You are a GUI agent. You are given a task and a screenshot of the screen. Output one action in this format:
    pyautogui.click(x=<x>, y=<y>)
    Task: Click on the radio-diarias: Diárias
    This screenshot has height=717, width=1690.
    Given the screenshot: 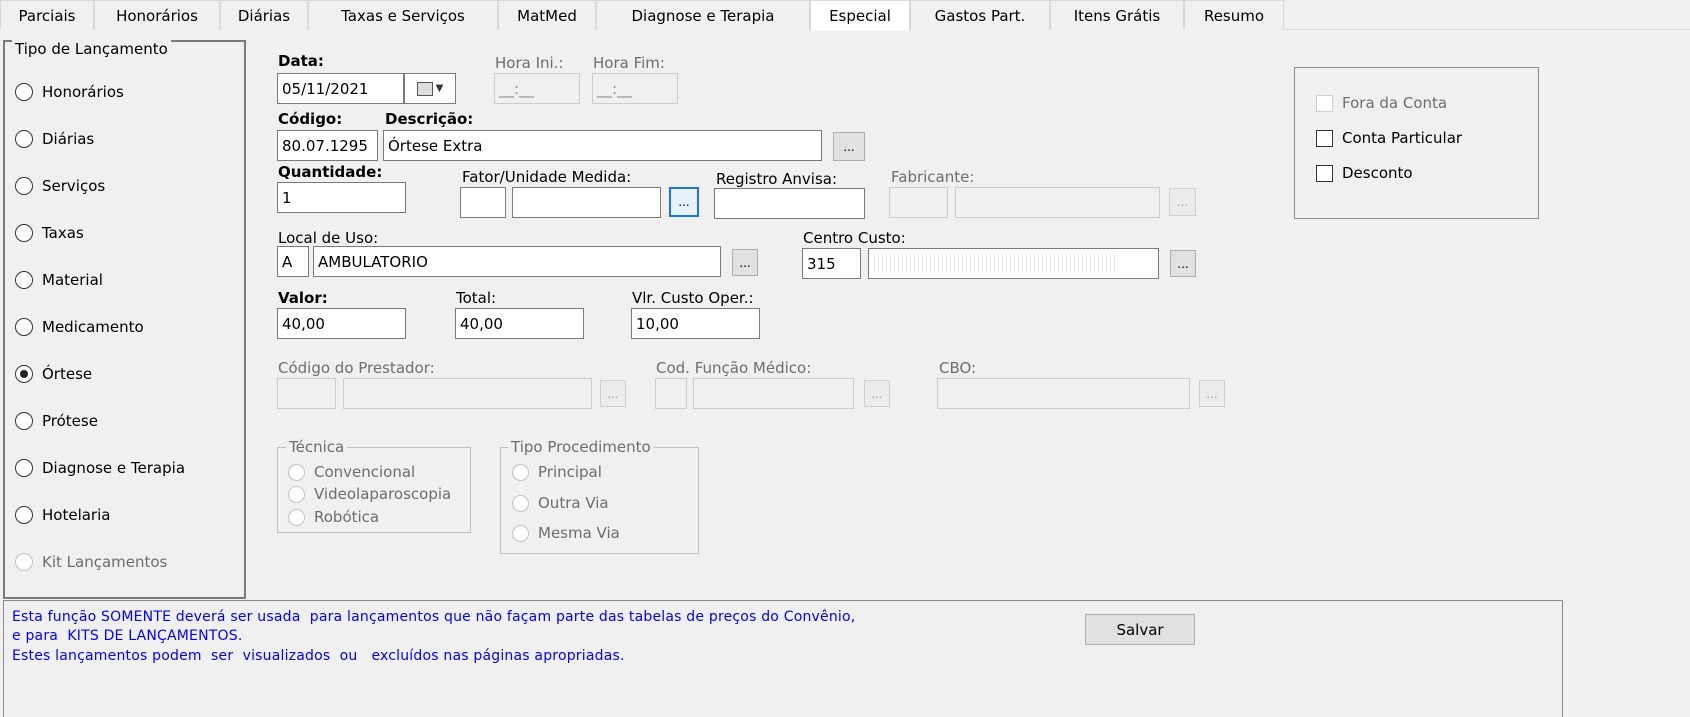 What is the action you would take?
    pyautogui.click(x=54, y=139)
    